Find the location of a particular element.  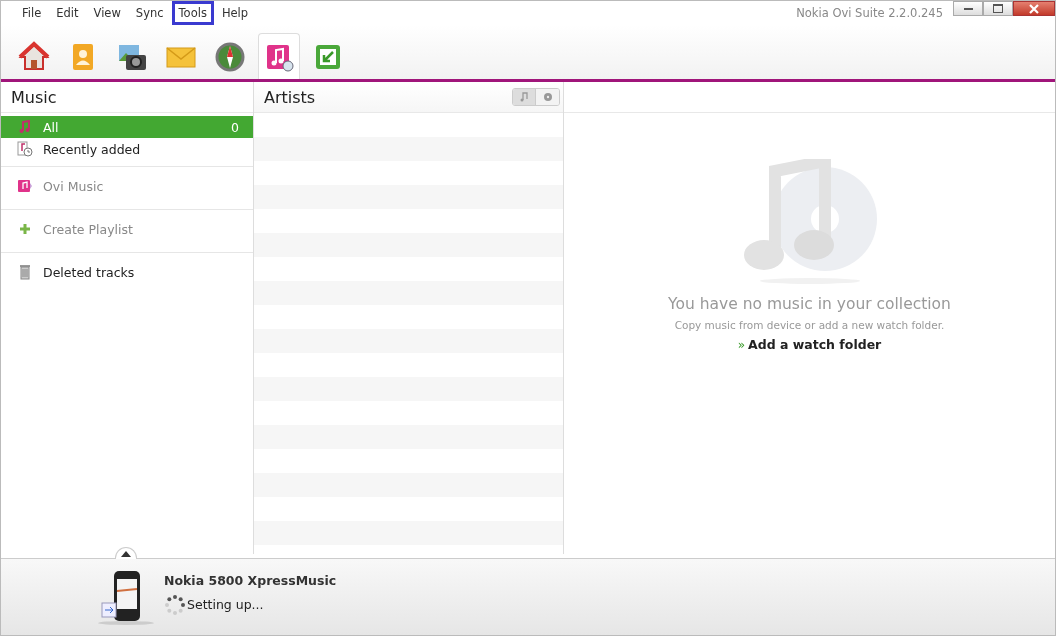

expand-button is located at coordinates (126, 553).